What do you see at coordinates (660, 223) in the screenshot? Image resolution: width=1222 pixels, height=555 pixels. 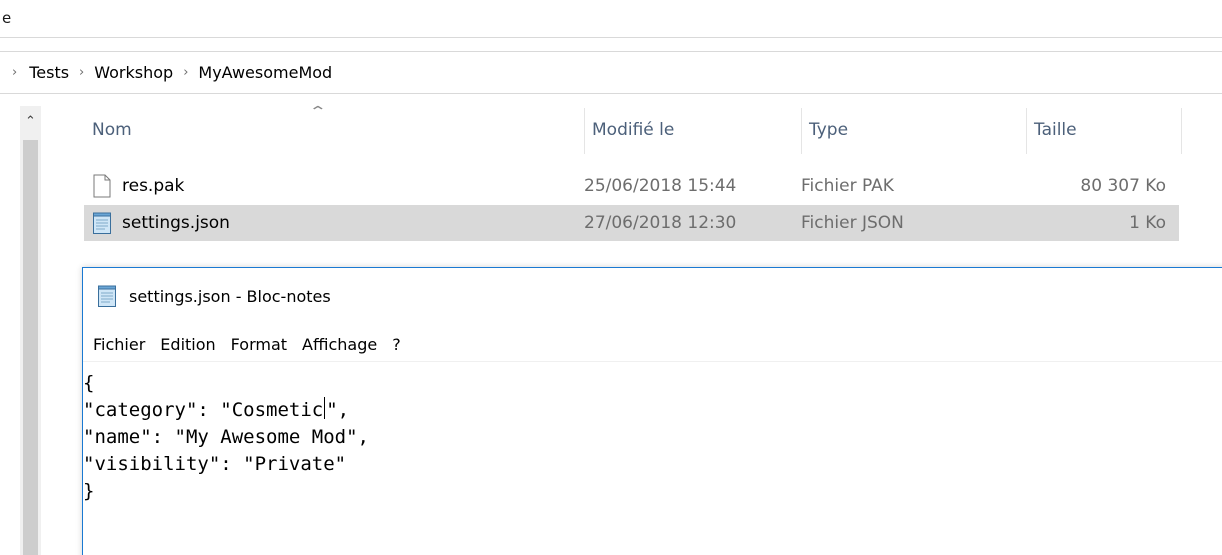 I see `file-modified: 27/06/2018 12:30` at bounding box center [660, 223].